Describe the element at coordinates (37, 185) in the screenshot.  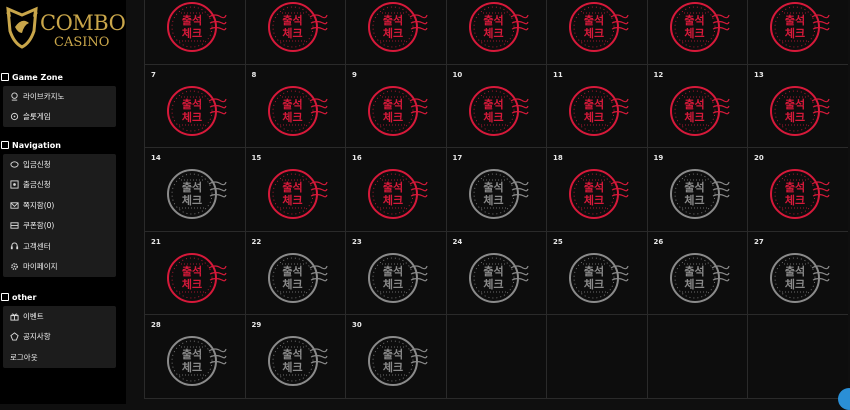
I see `menu-item-label: 출금신청` at that location.